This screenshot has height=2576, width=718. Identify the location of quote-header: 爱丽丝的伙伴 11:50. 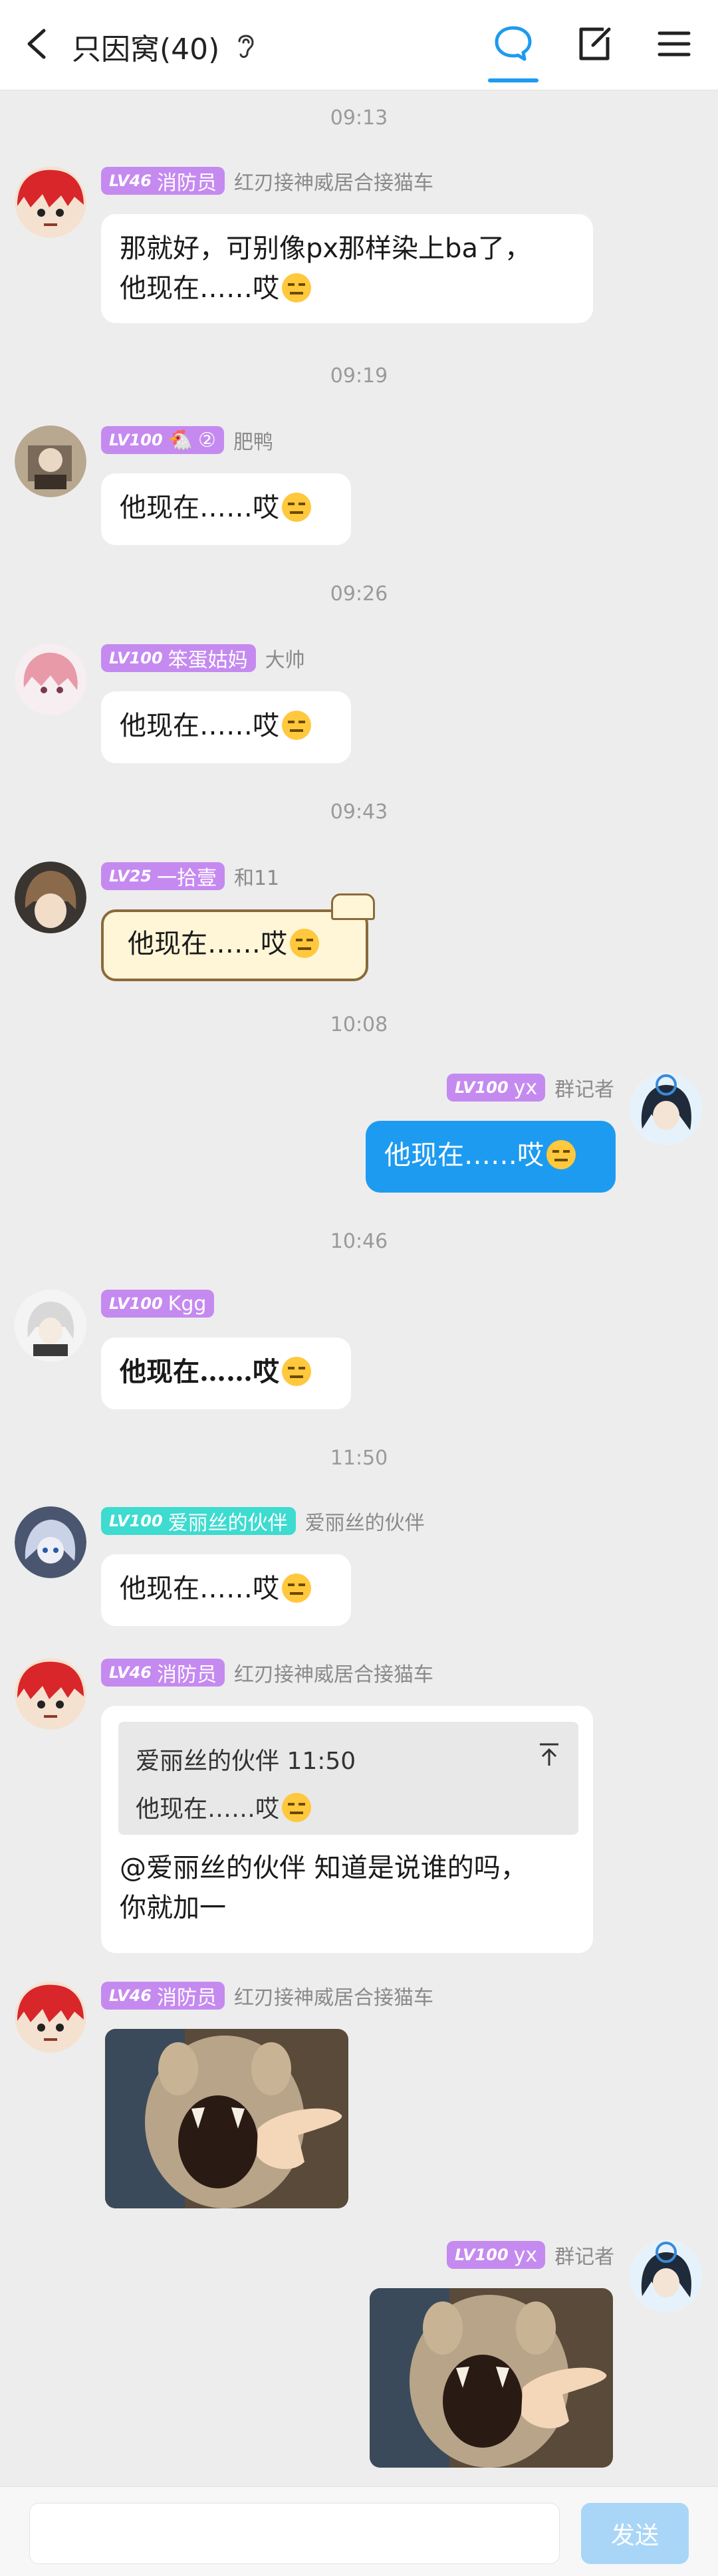
(246, 1761).